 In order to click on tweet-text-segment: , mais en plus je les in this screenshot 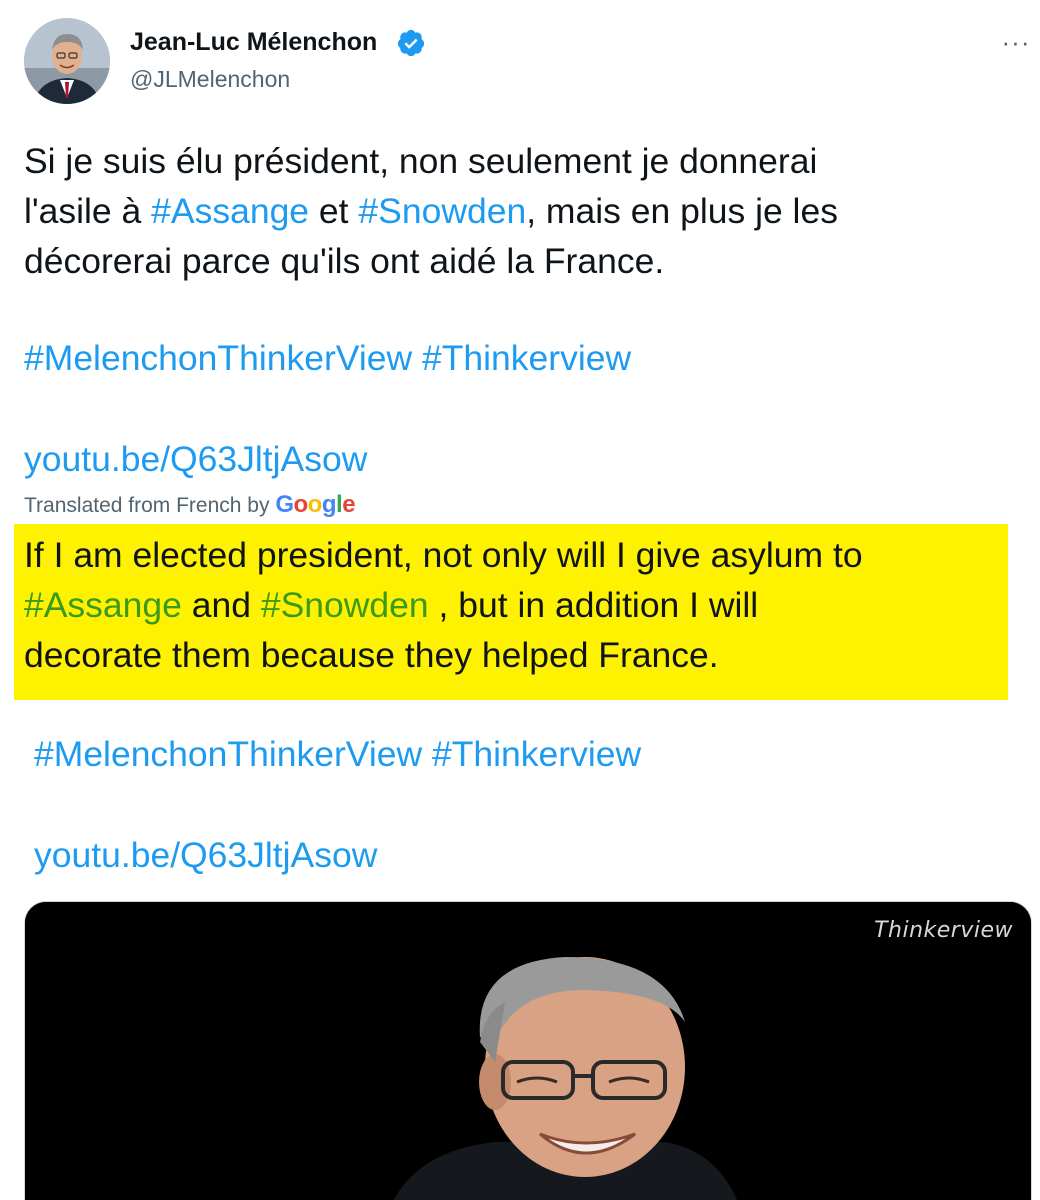, I will do `click(682, 211)`.